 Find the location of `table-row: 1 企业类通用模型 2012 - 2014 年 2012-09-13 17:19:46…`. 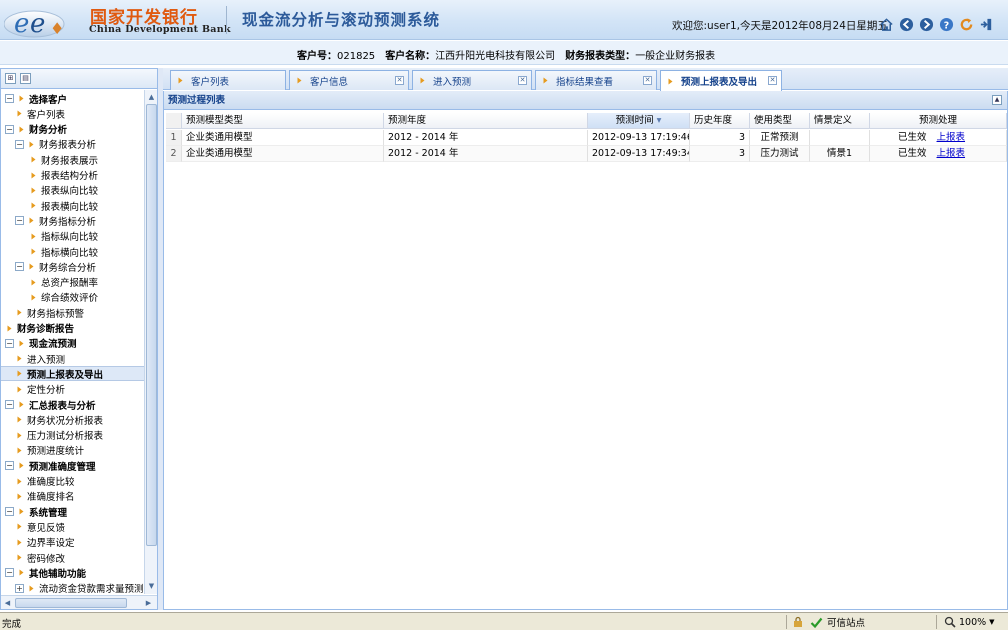

table-row: 1 企业类通用模型 2012 - 2014 年 2012-09-13 17:19:46… is located at coordinates (586, 138).